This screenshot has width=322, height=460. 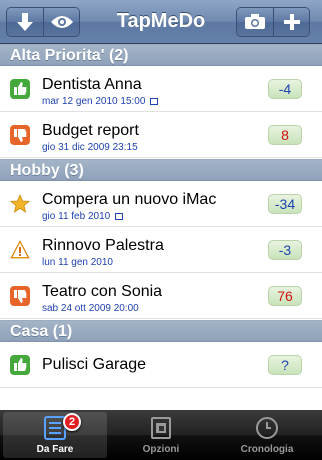 I want to click on item-title: Teatro con Sonia, so click(x=102, y=291).